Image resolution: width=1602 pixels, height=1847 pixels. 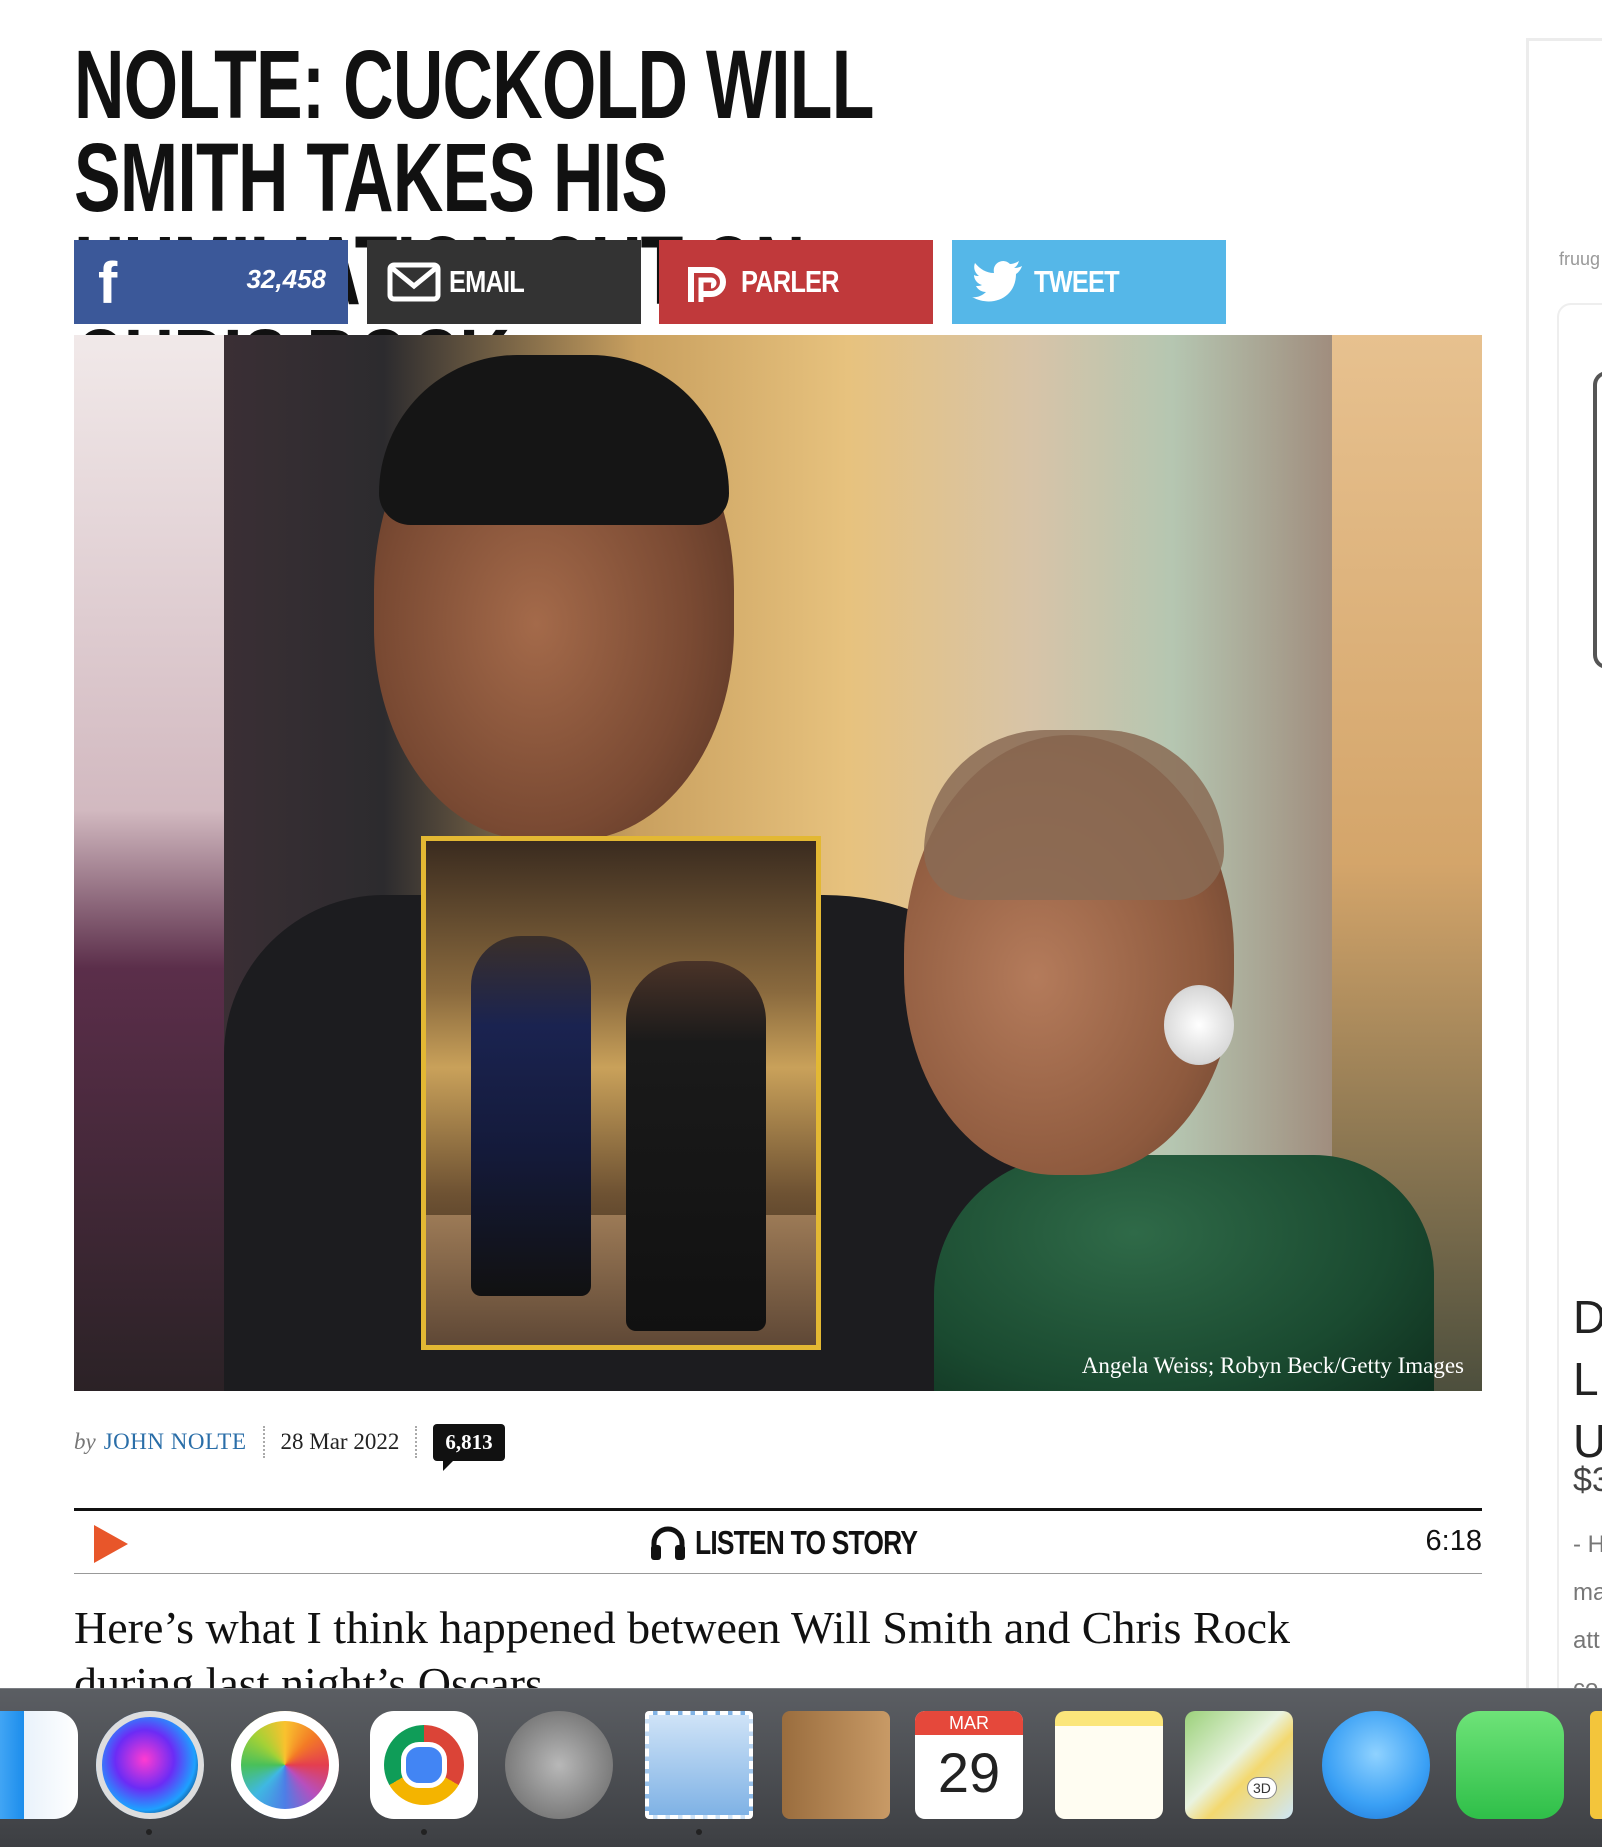 What do you see at coordinates (487, 281) in the screenshot?
I see `email-label: EMAIL` at bounding box center [487, 281].